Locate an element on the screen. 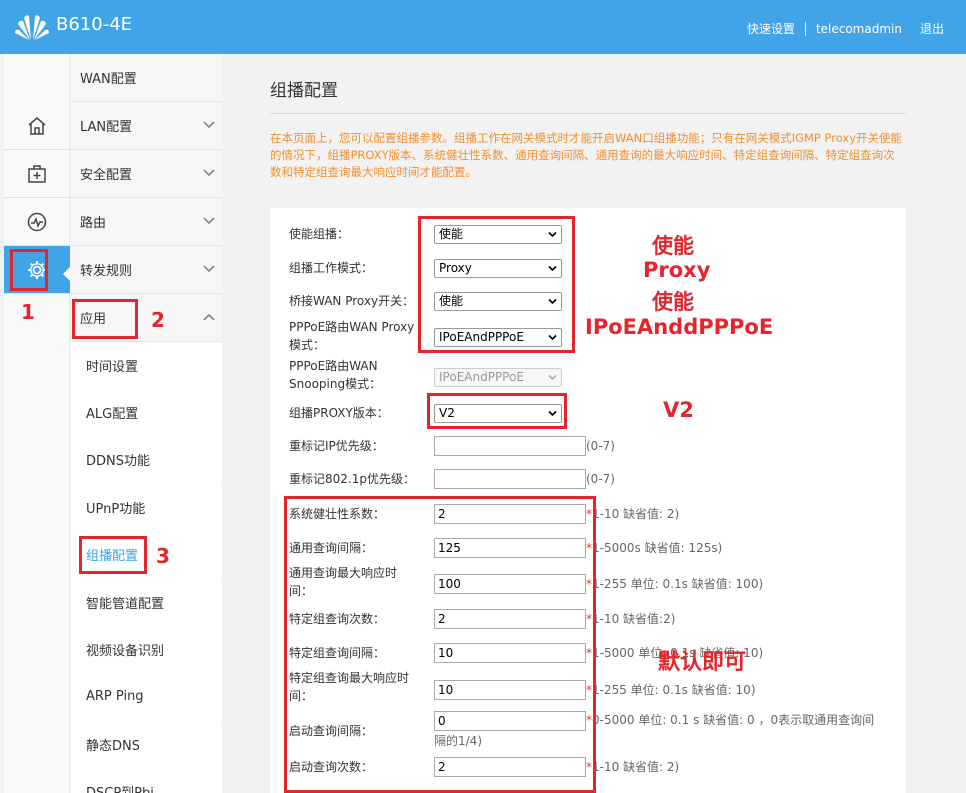  menu-wan-config: WAN配置 is located at coordinates (146, 78).